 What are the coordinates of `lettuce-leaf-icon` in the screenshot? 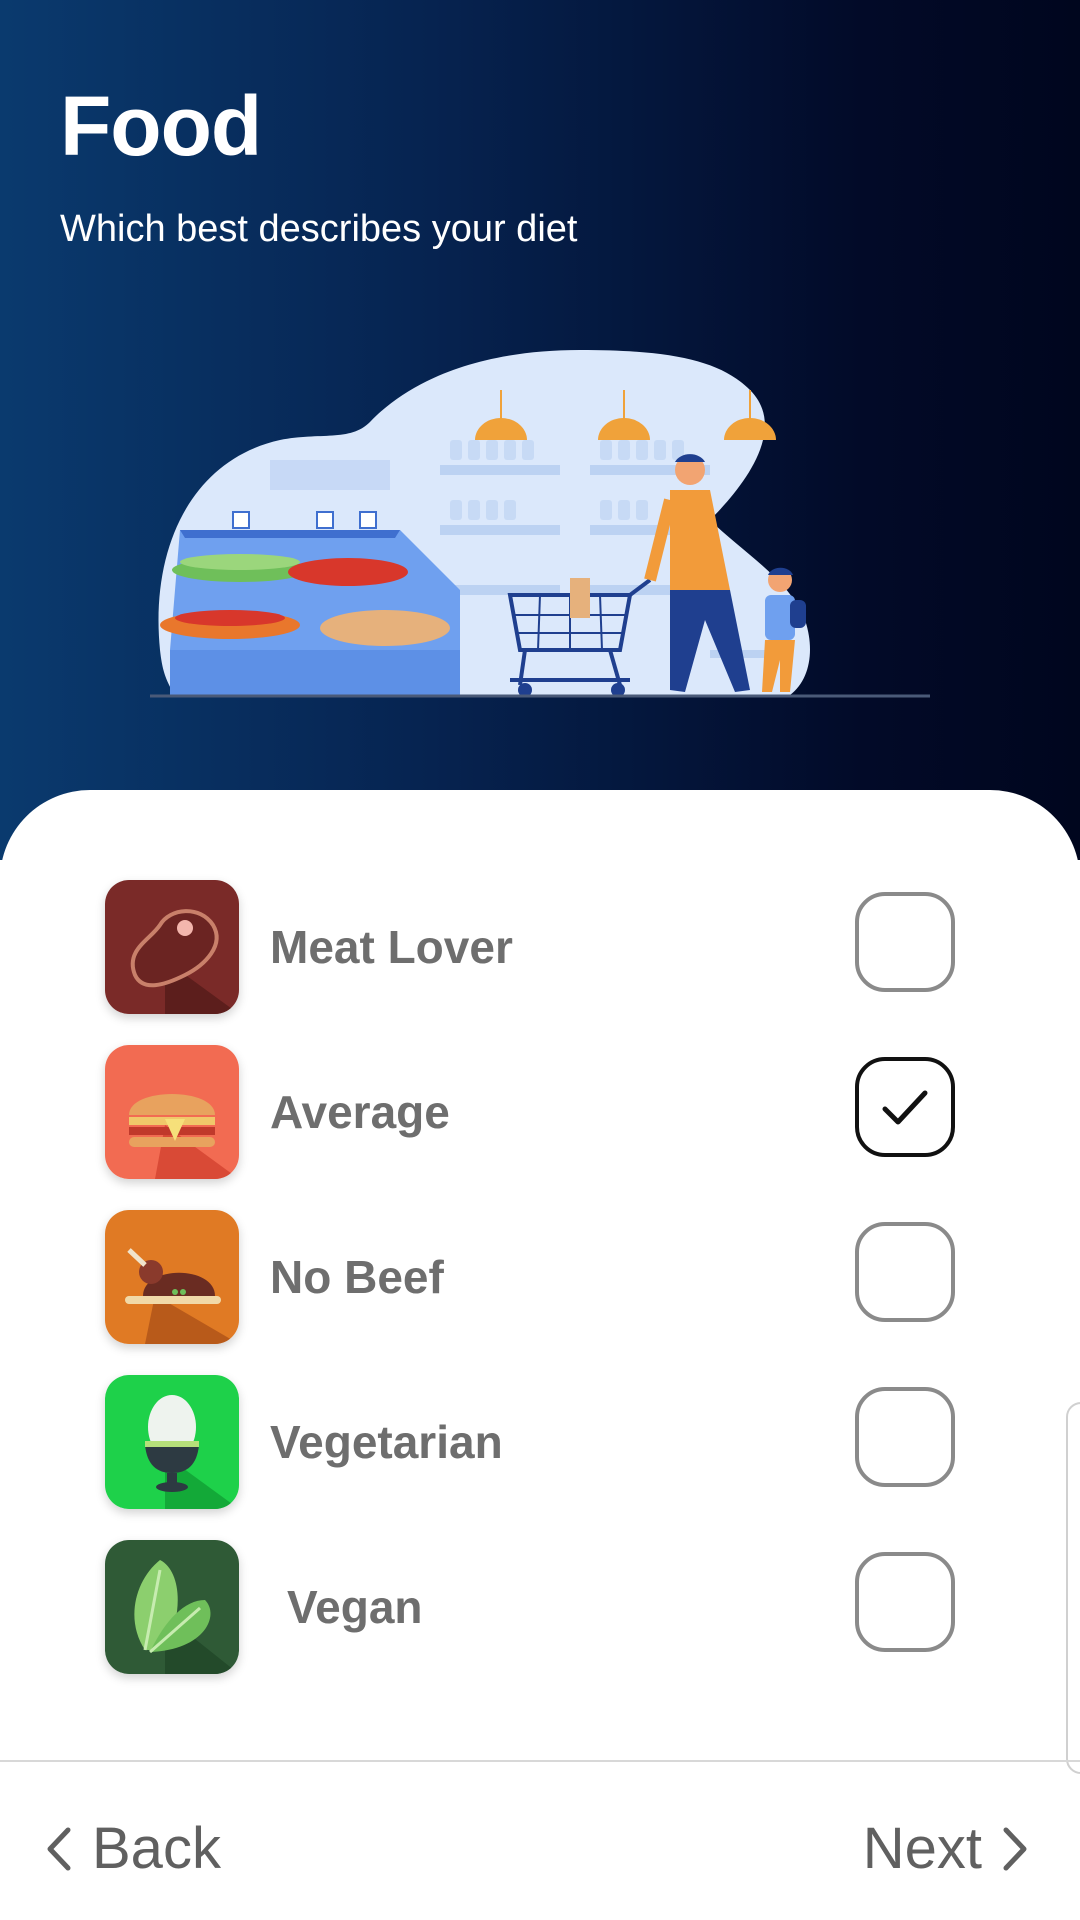 It's located at (172, 1607).